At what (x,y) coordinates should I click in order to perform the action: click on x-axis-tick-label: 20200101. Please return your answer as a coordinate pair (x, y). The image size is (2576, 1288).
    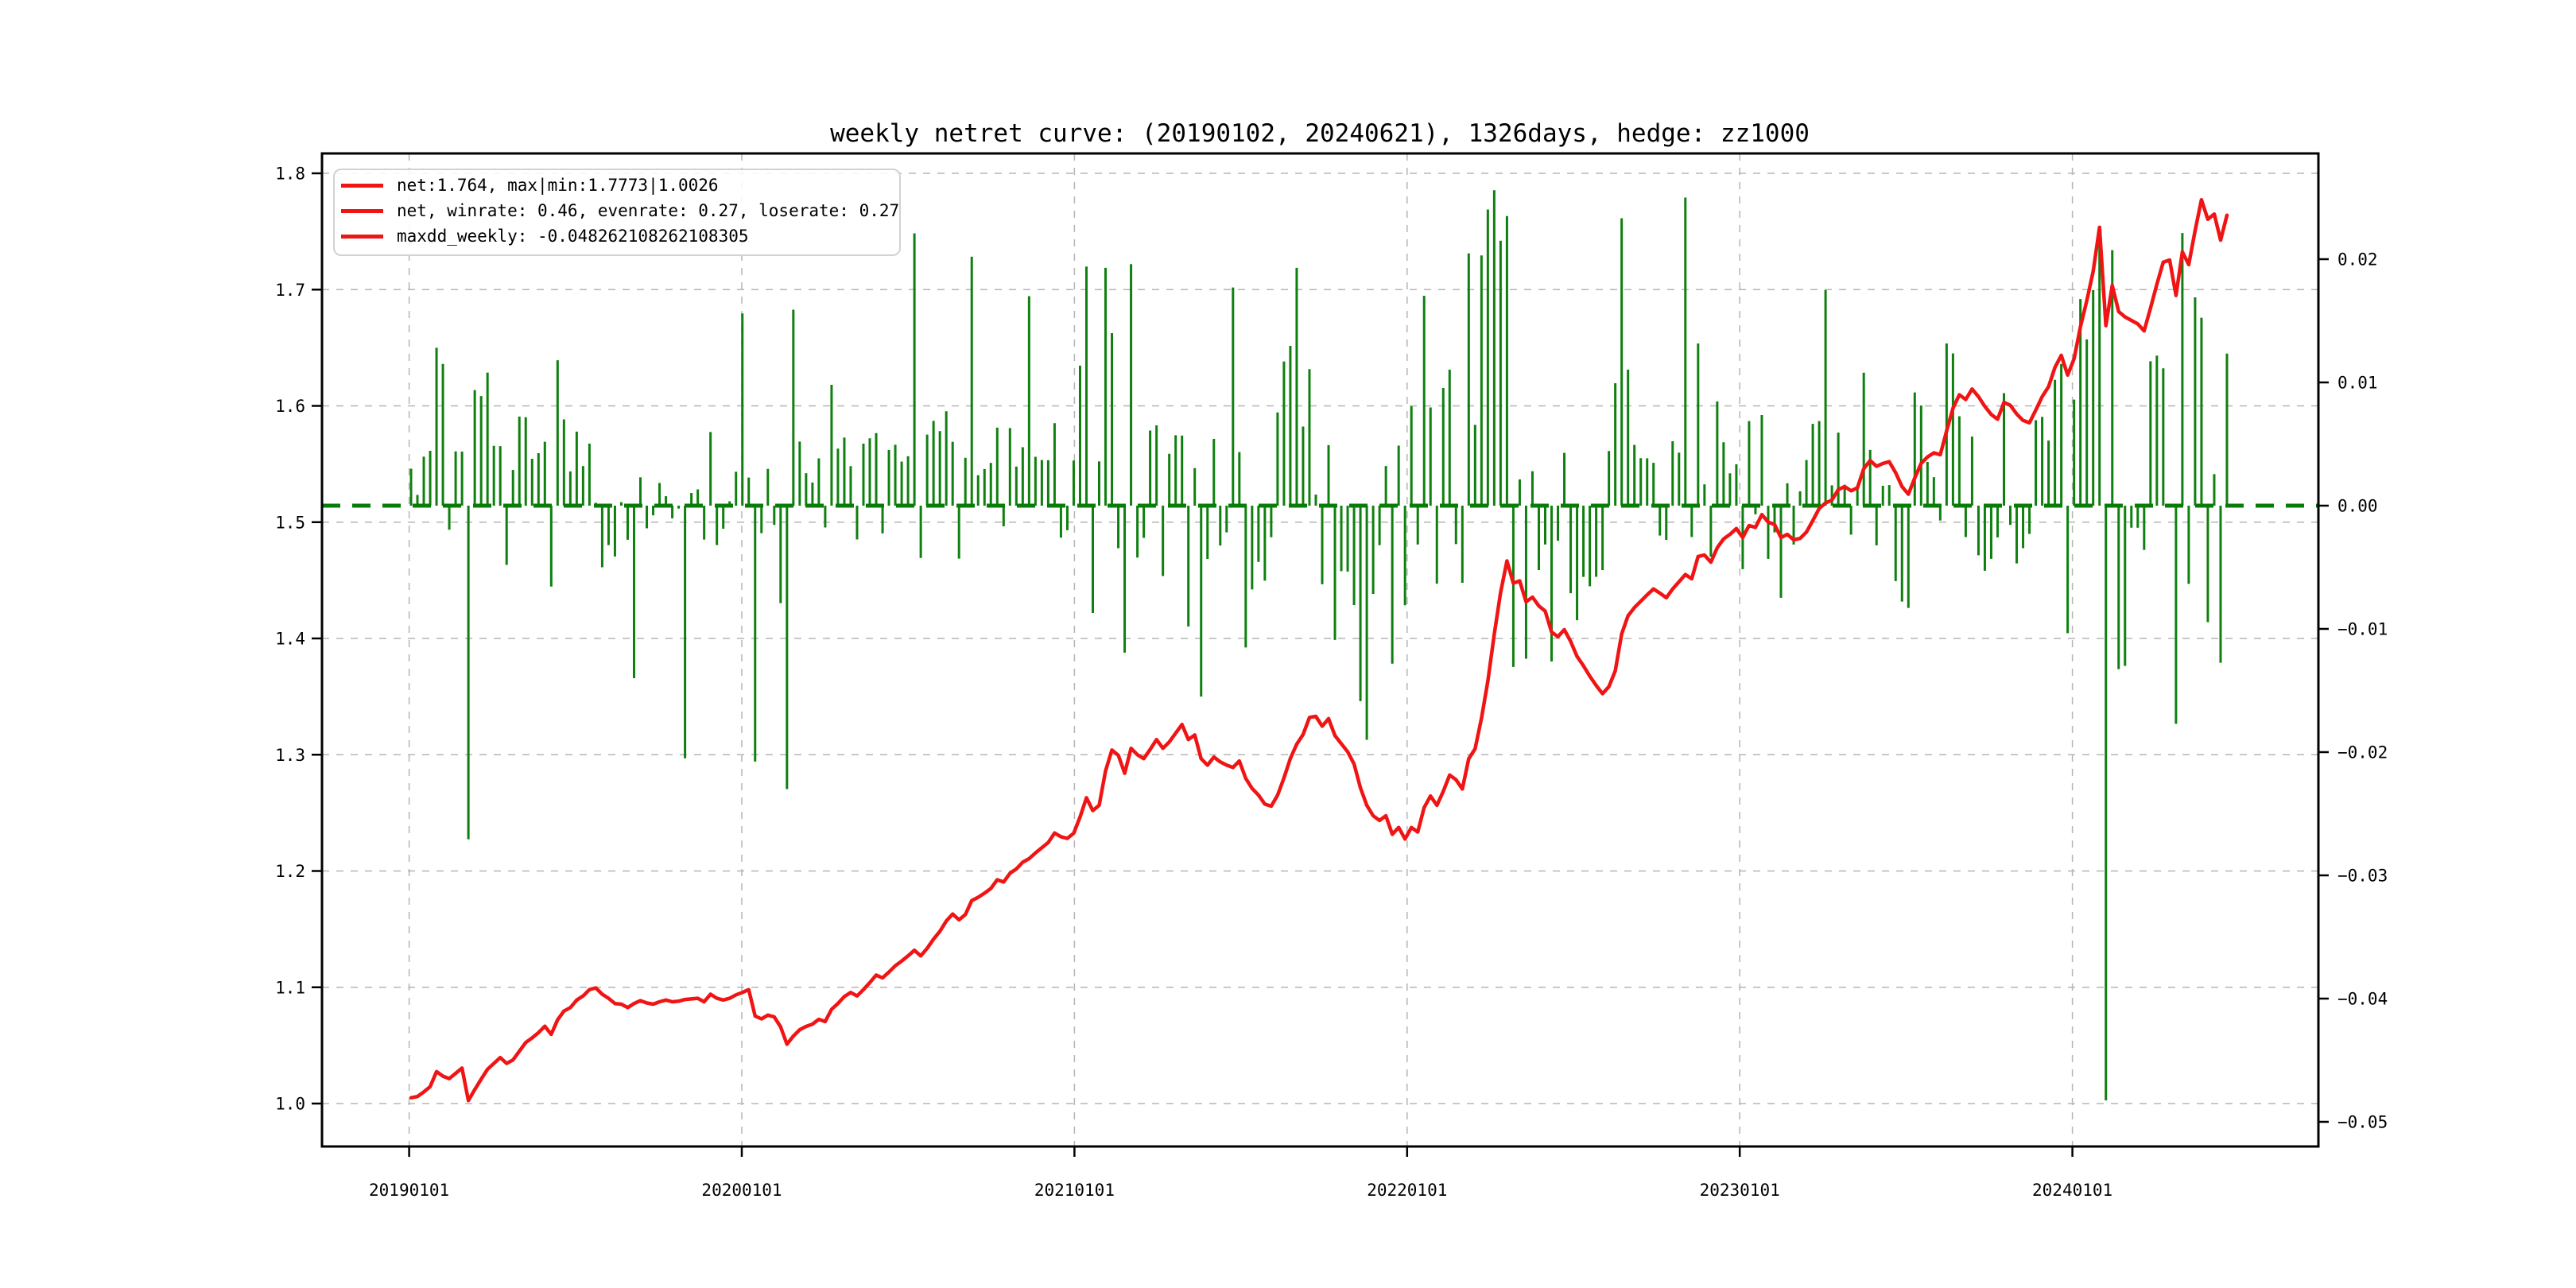
    Looking at the image, I should click on (742, 1190).